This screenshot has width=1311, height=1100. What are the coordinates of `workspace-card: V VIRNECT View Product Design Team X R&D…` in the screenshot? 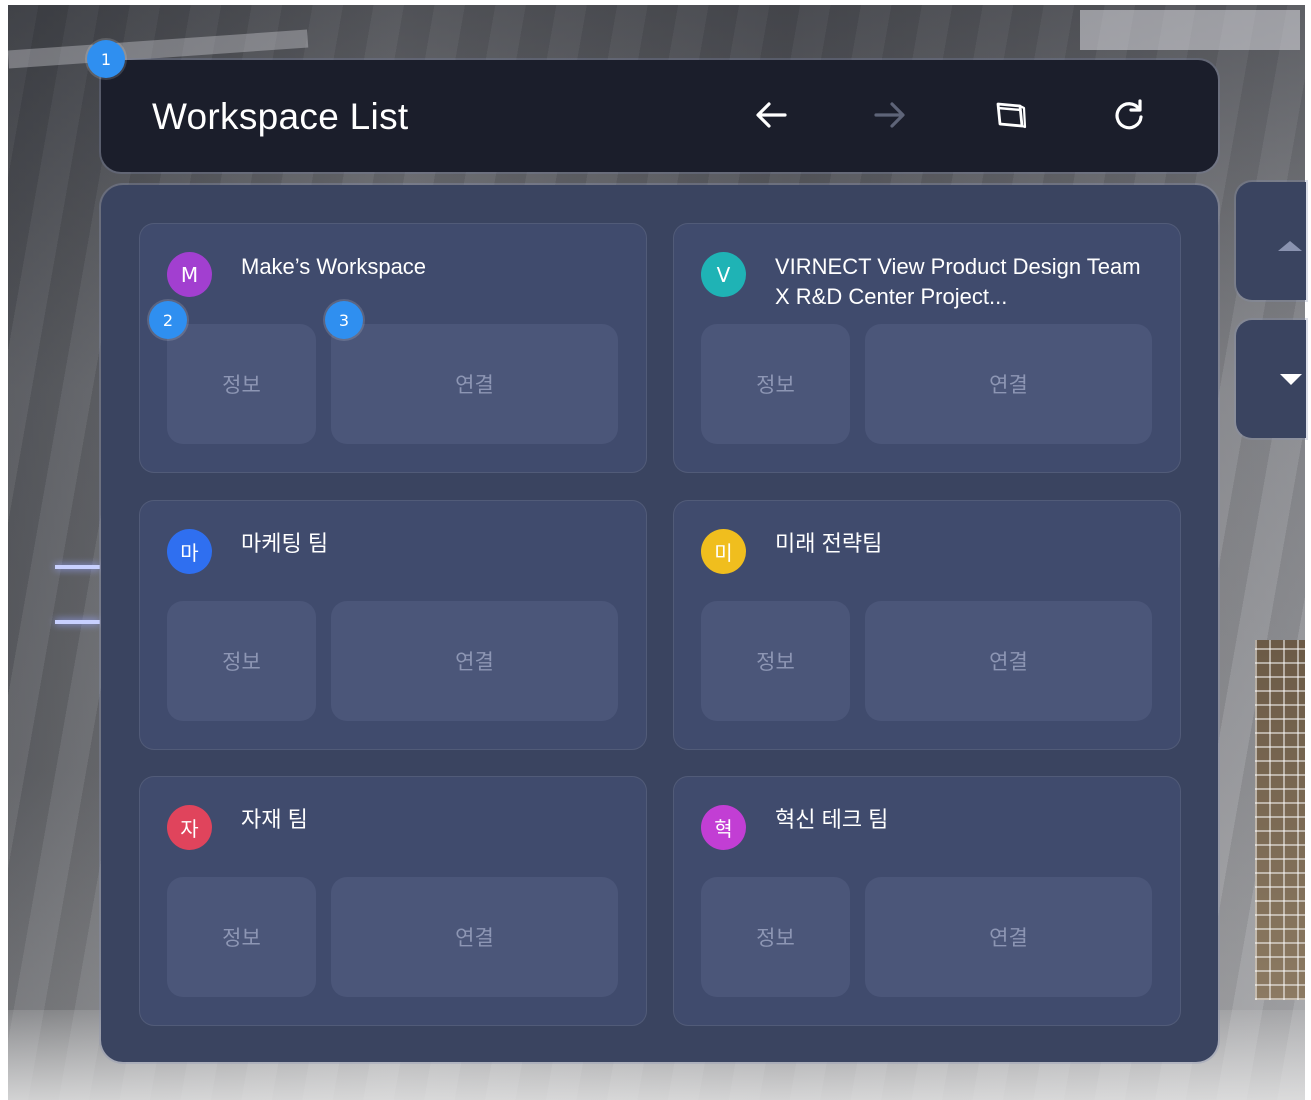 It's located at (927, 348).